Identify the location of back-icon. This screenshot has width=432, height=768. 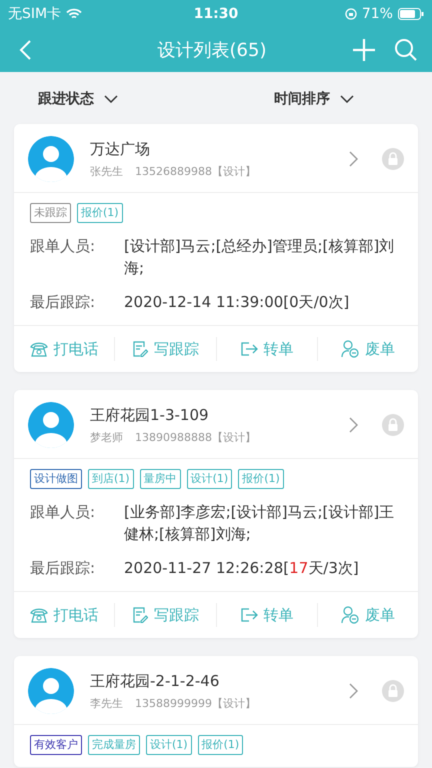
(25, 50).